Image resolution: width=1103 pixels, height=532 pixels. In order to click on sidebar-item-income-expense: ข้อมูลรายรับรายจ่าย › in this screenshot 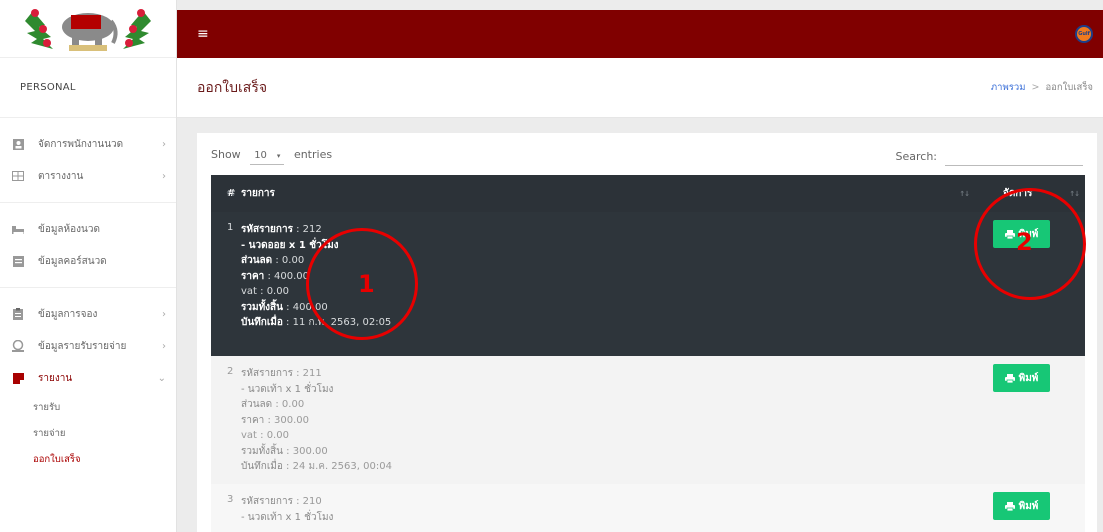, I will do `click(88, 346)`.